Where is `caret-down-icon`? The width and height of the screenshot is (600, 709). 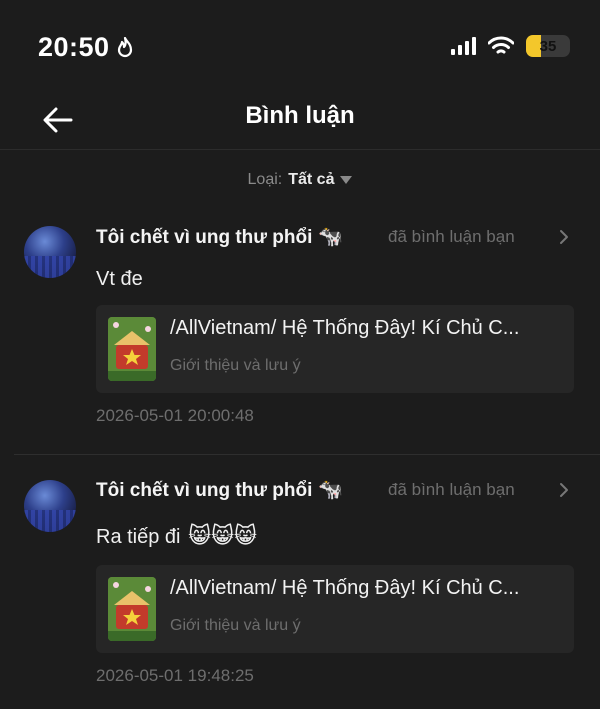
caret-down-icon is located at coordinates (346, 180).